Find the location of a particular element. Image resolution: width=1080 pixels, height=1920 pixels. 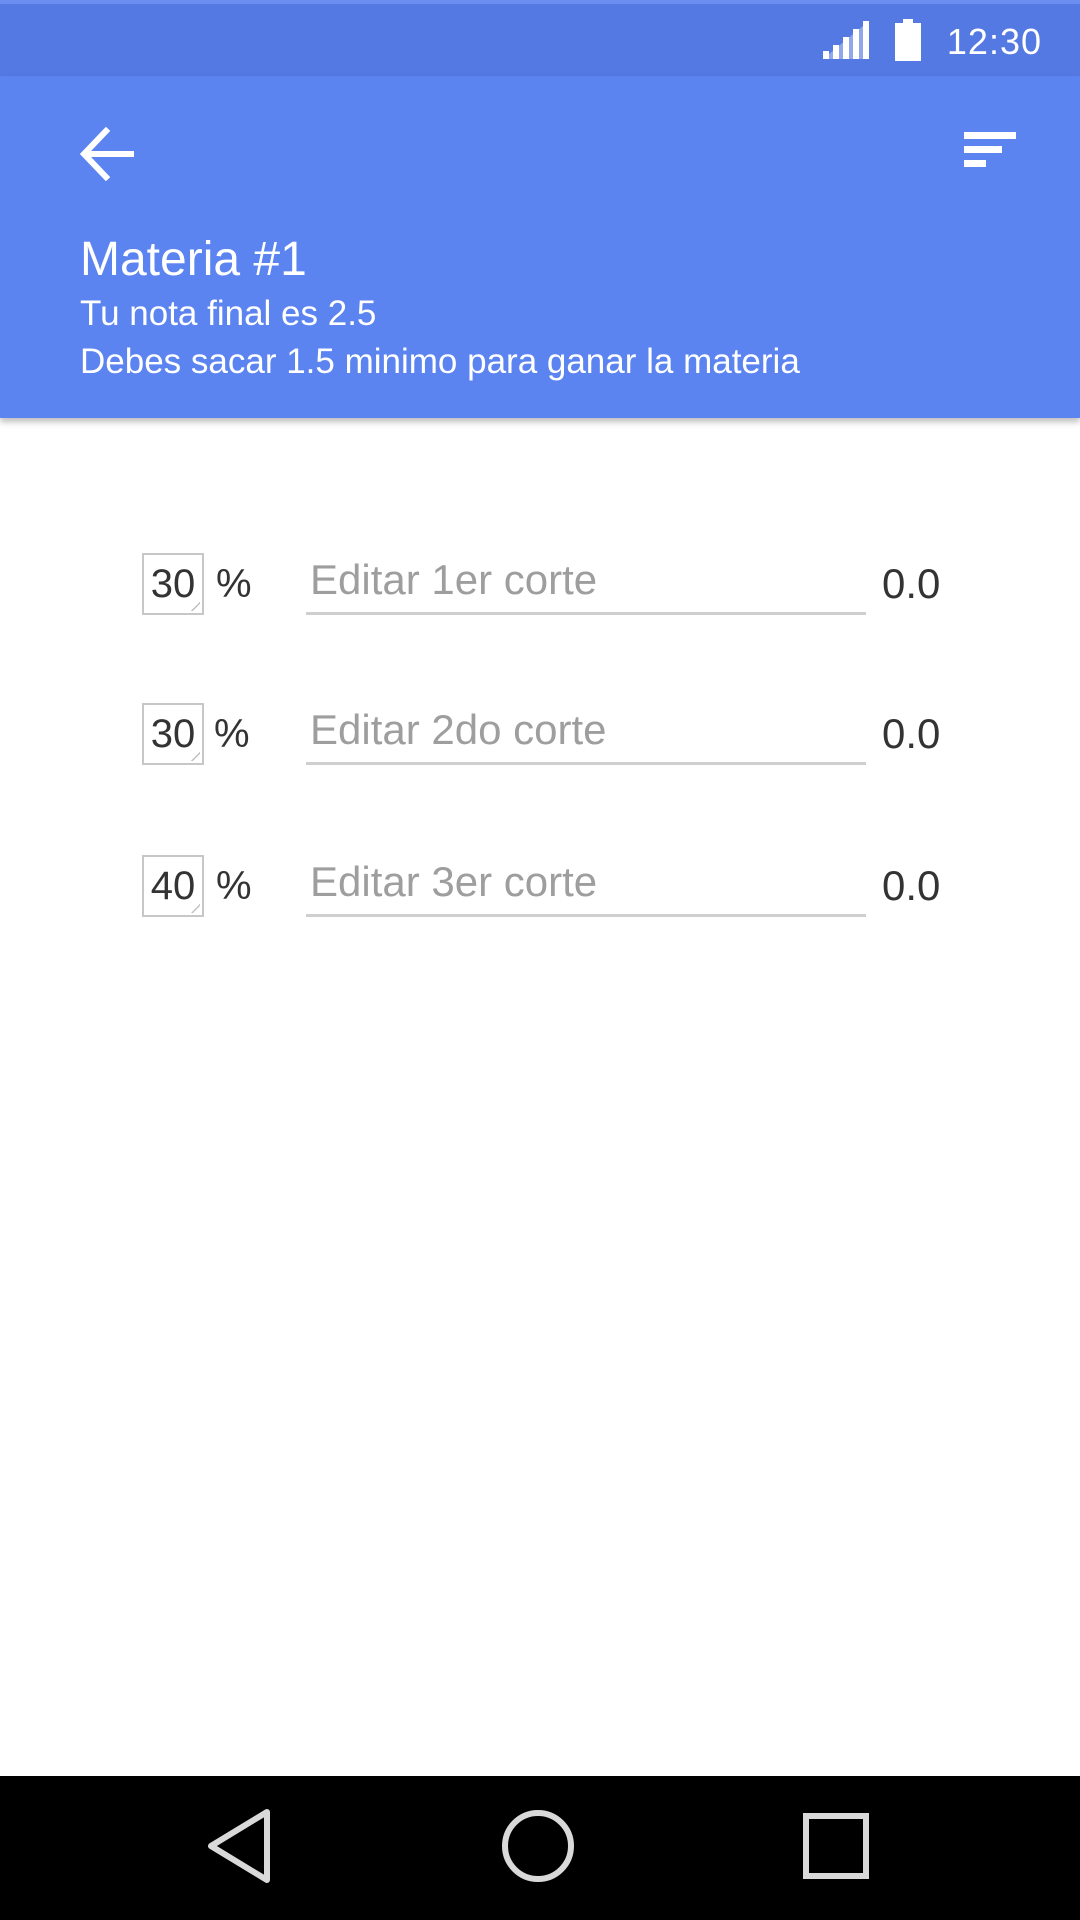

corte-row-3: 40 % Editar 3er corte 0.0 is located at coordinates (540, 885).